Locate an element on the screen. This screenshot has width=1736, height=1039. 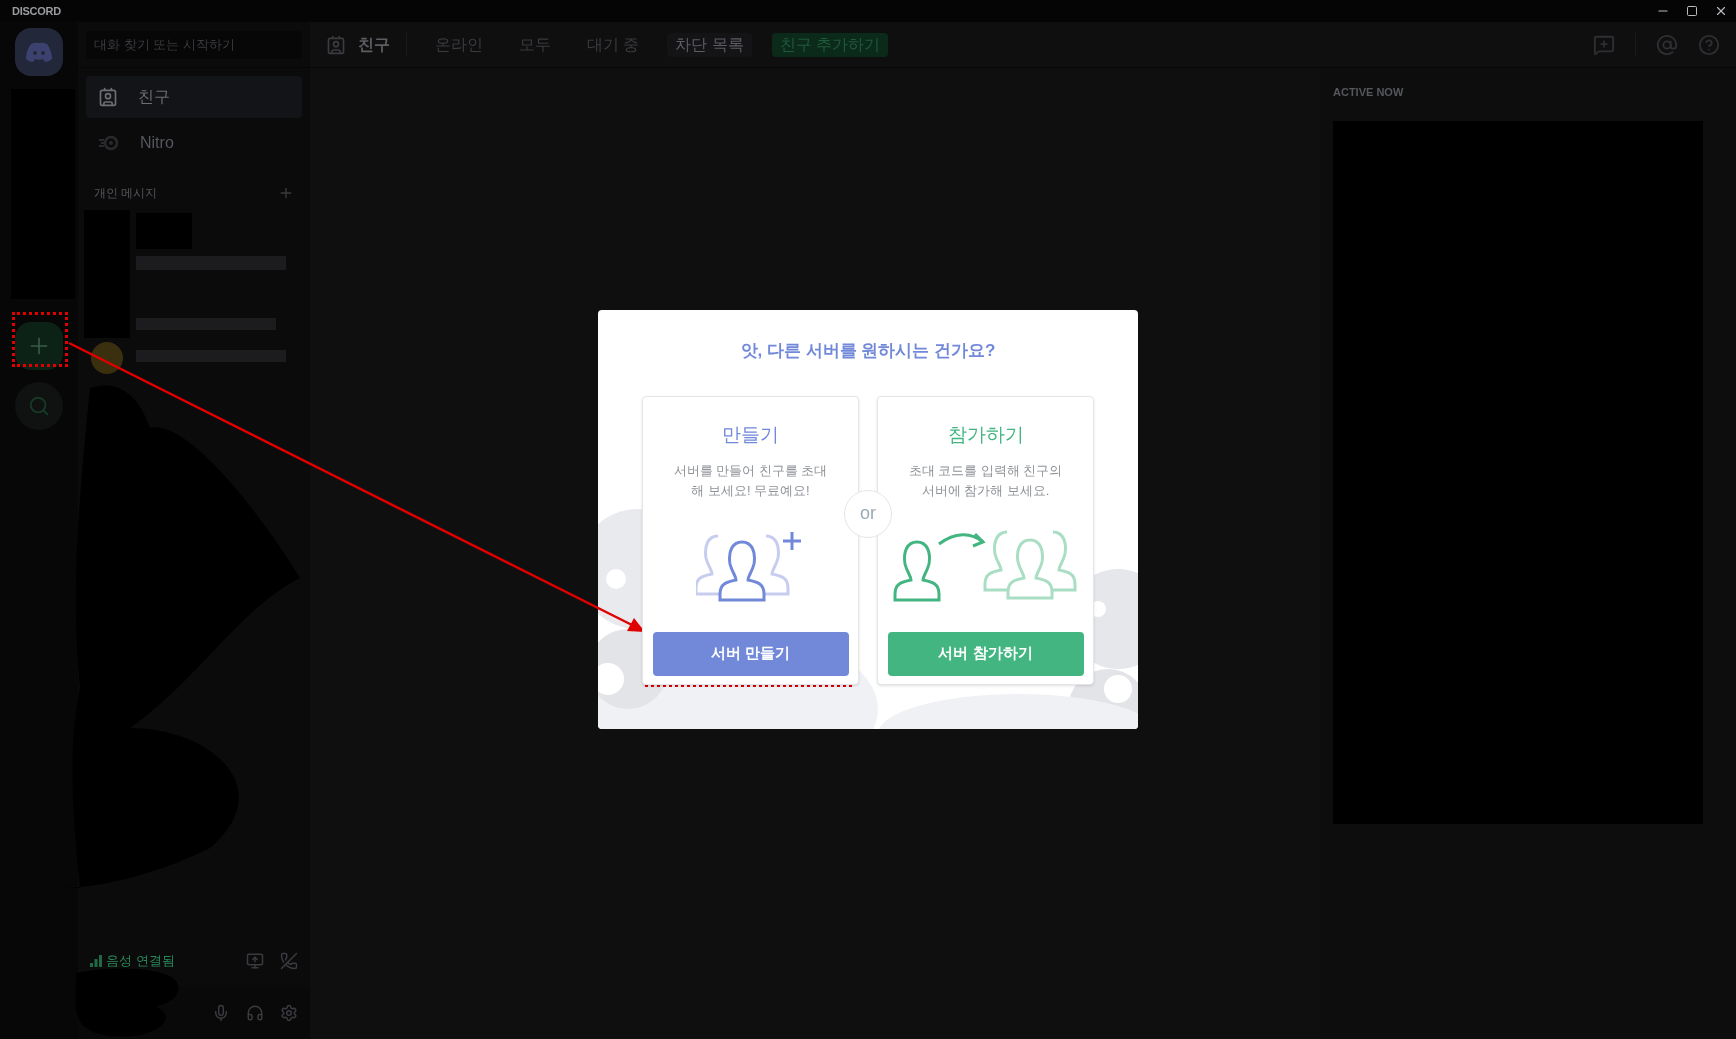
card-description: 초대 코드를 입력해 친구의 서버에 참가해 보세요. is located at coordinates (985, 481).